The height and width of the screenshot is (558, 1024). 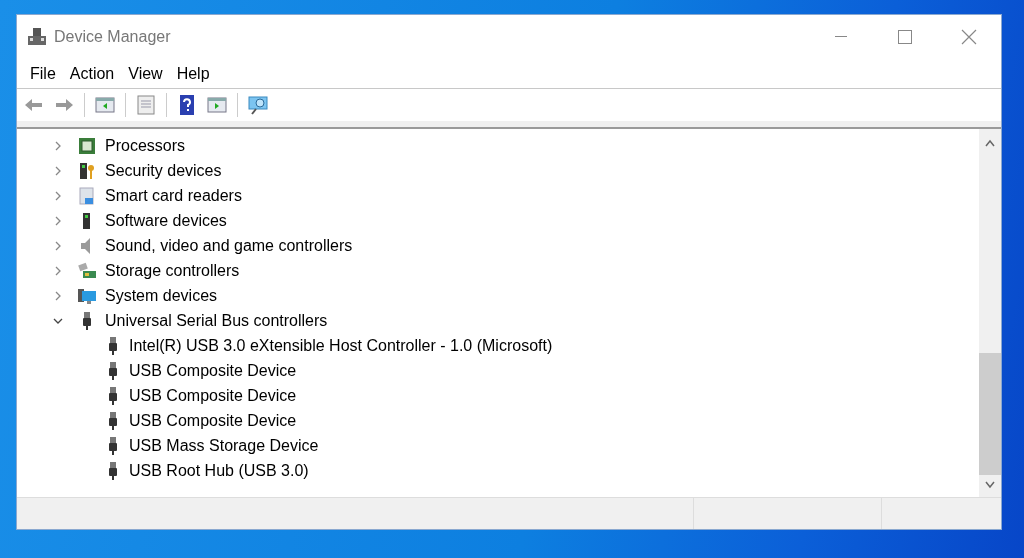 I want to click on tree-item: Processors, so click(x=145, y=145).